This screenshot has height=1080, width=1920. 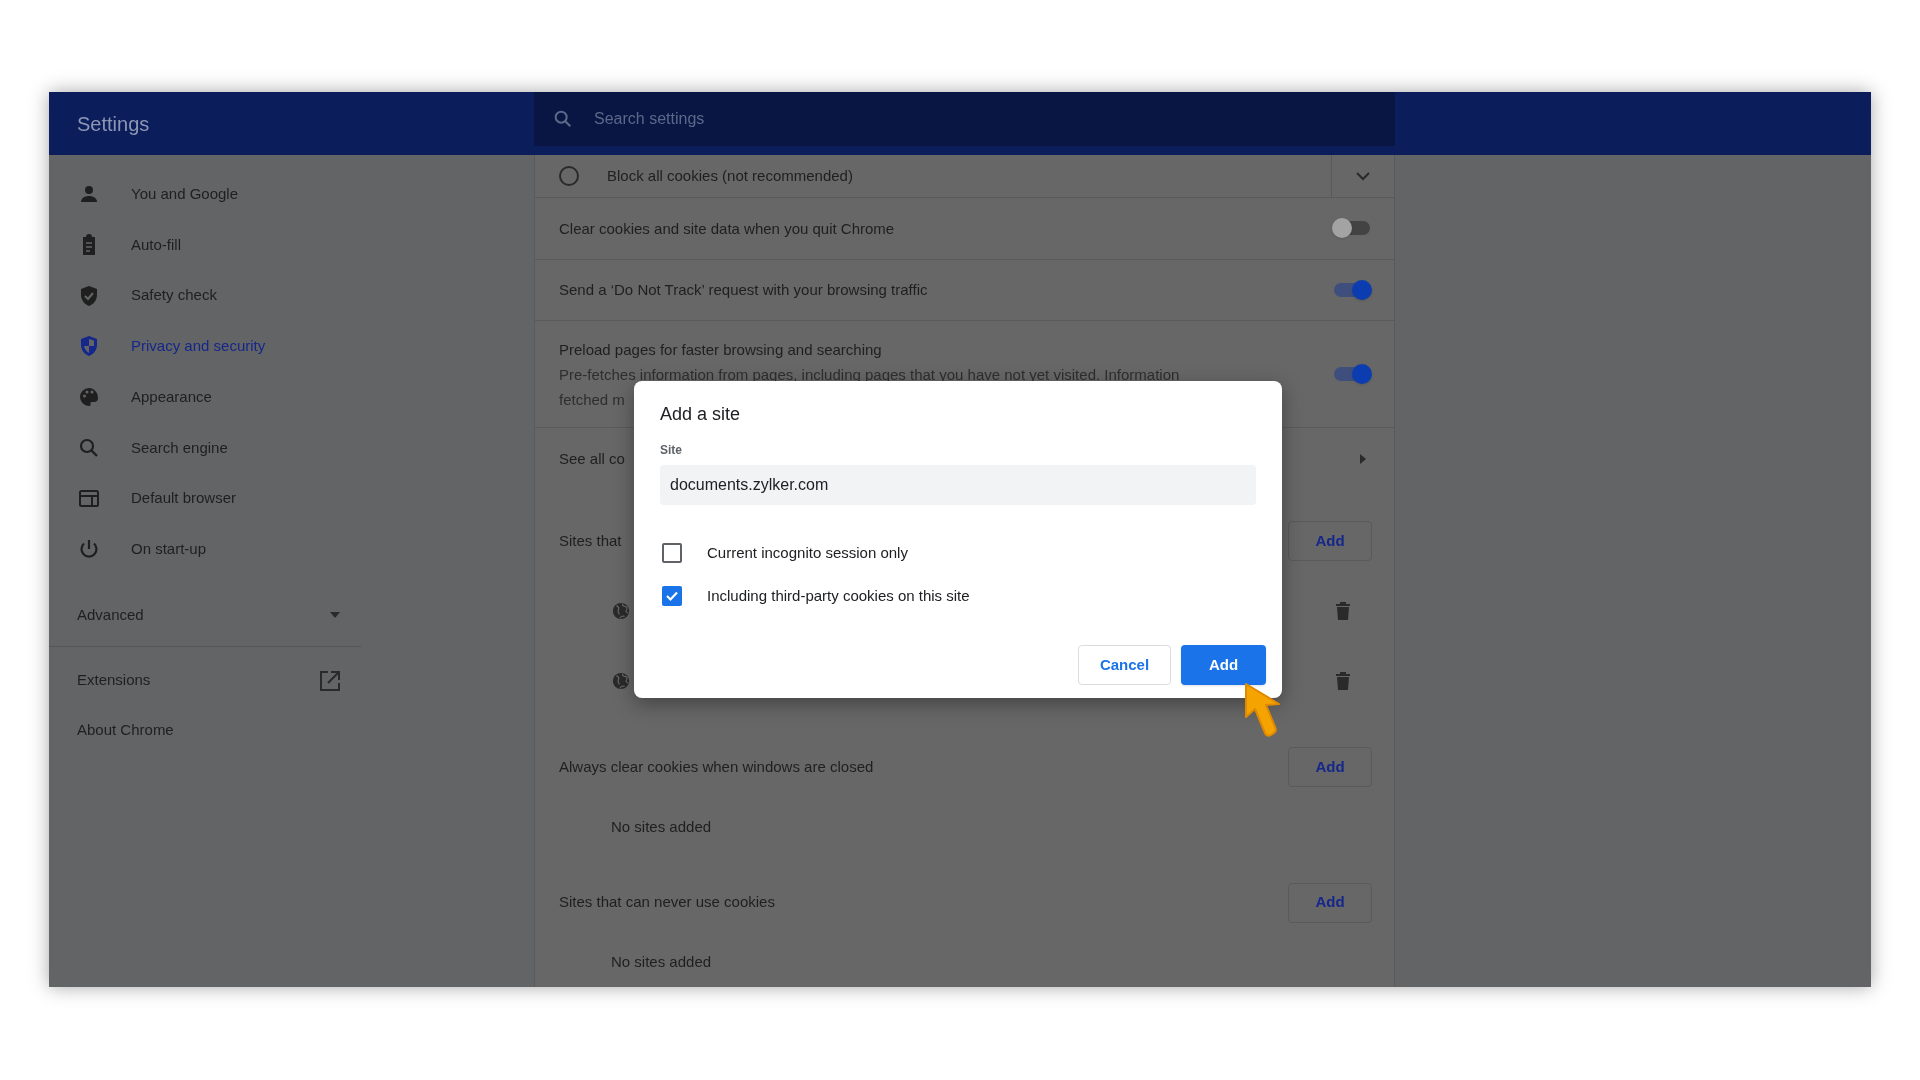 What do you see at coordinates (1124, 665) in the screenshot?
I see `cancel-button: Cancel` at bounding box center [1124, 665].